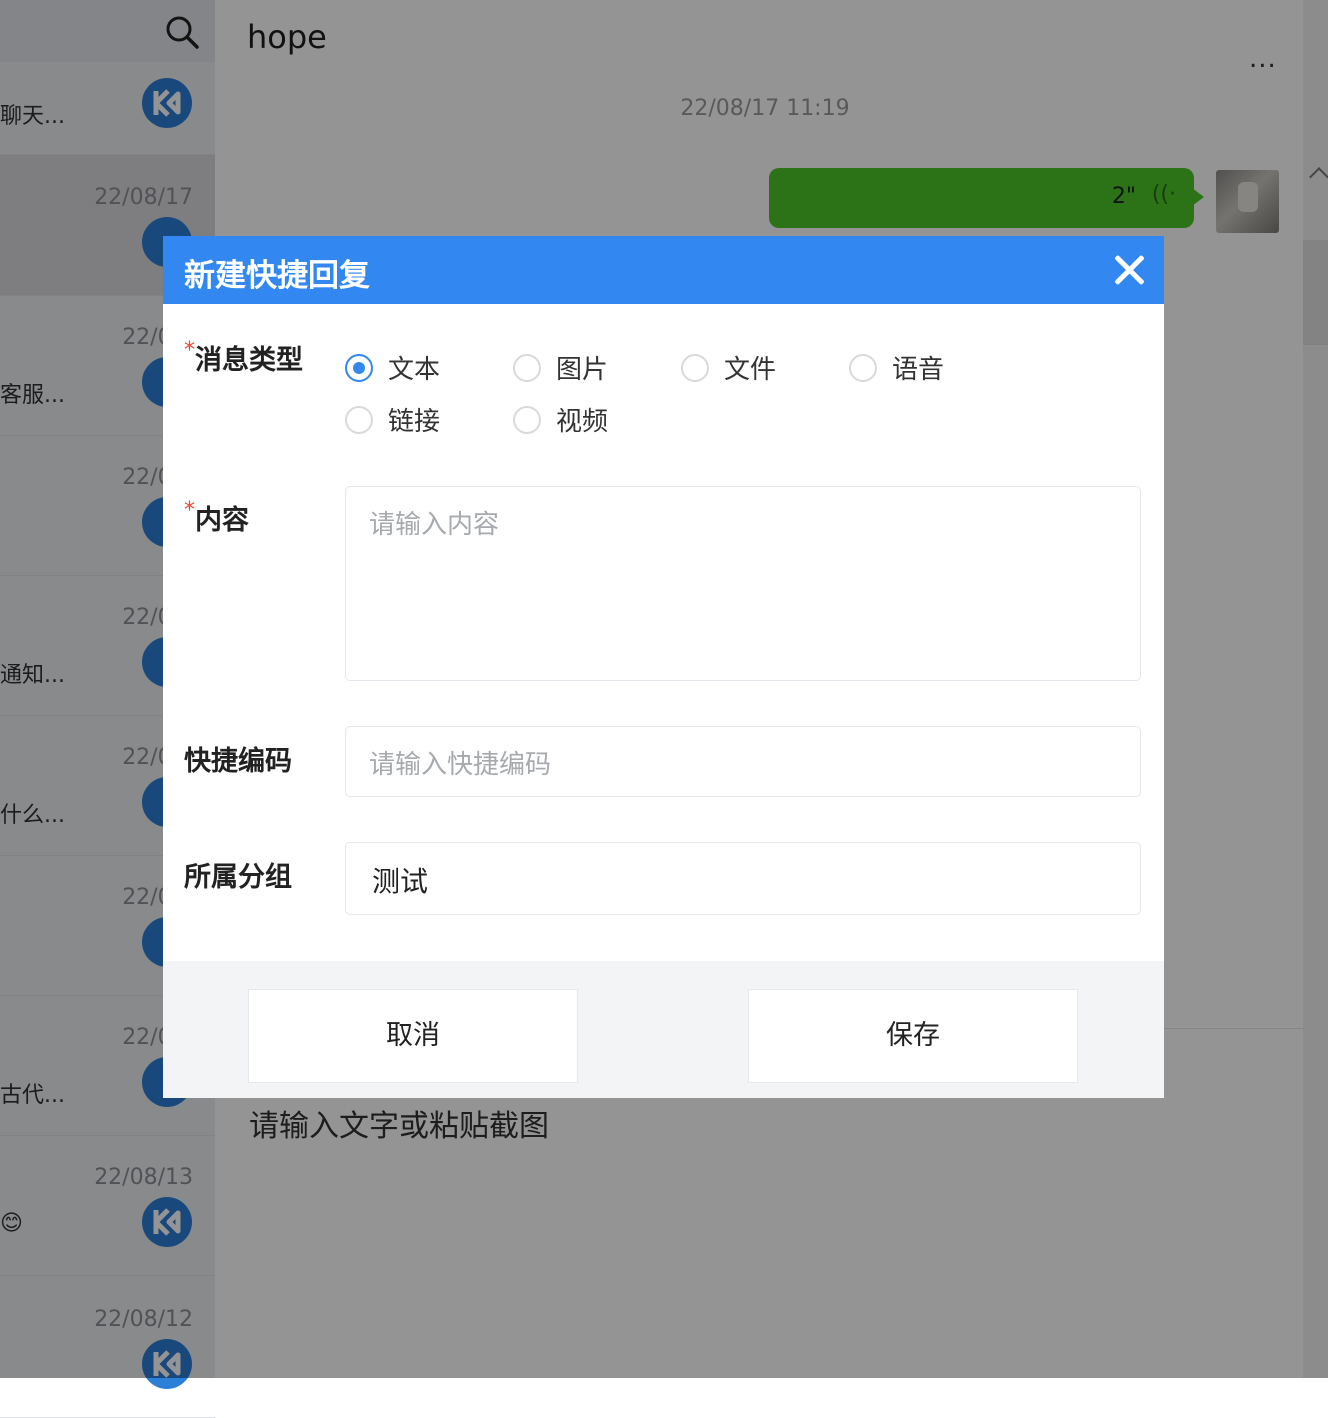 This screenshot has height=1418, width=1328. What do you see at coordinates (663, 270) in the screenshot?
I see `dialog-header: 新建快捷回复` at bounding box center [663, 270].